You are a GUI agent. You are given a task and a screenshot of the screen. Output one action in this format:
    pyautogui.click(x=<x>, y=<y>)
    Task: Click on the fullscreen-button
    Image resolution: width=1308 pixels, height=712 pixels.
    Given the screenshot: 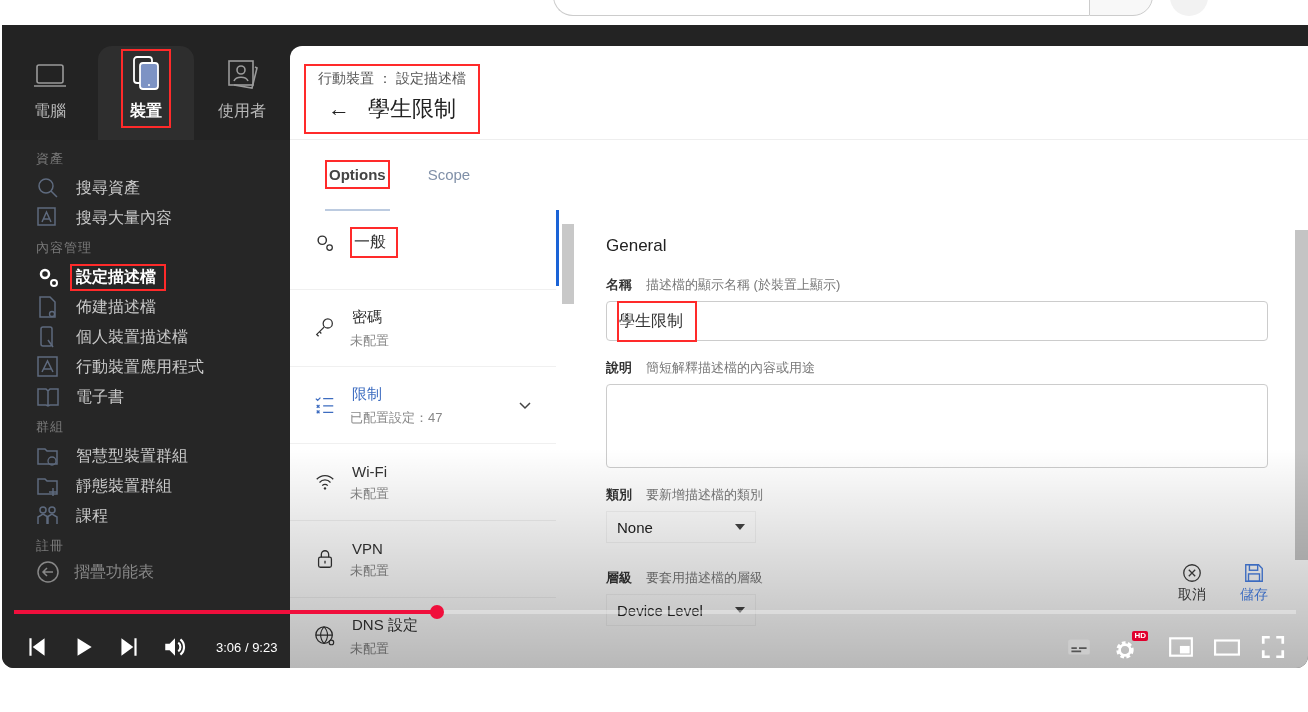 What is the action you would take?
    pyautogui.click(x=1273, y=647)
    